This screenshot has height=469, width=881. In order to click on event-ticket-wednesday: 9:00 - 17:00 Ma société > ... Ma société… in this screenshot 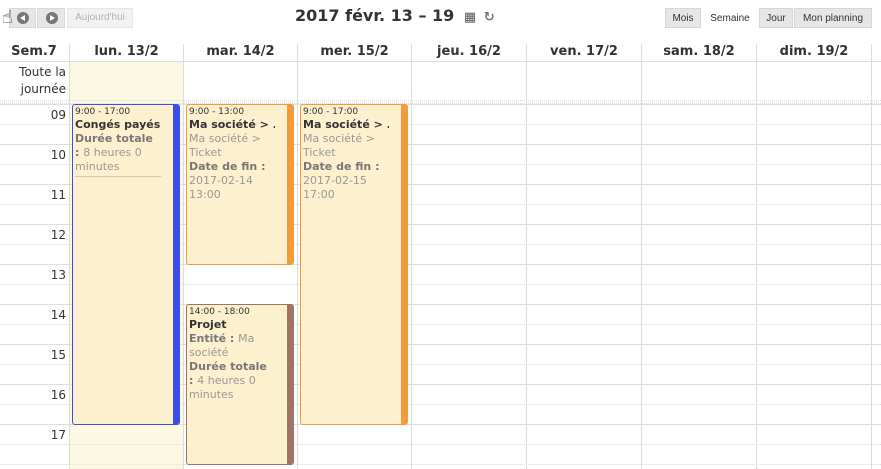, I will do `click(354, 264)`.